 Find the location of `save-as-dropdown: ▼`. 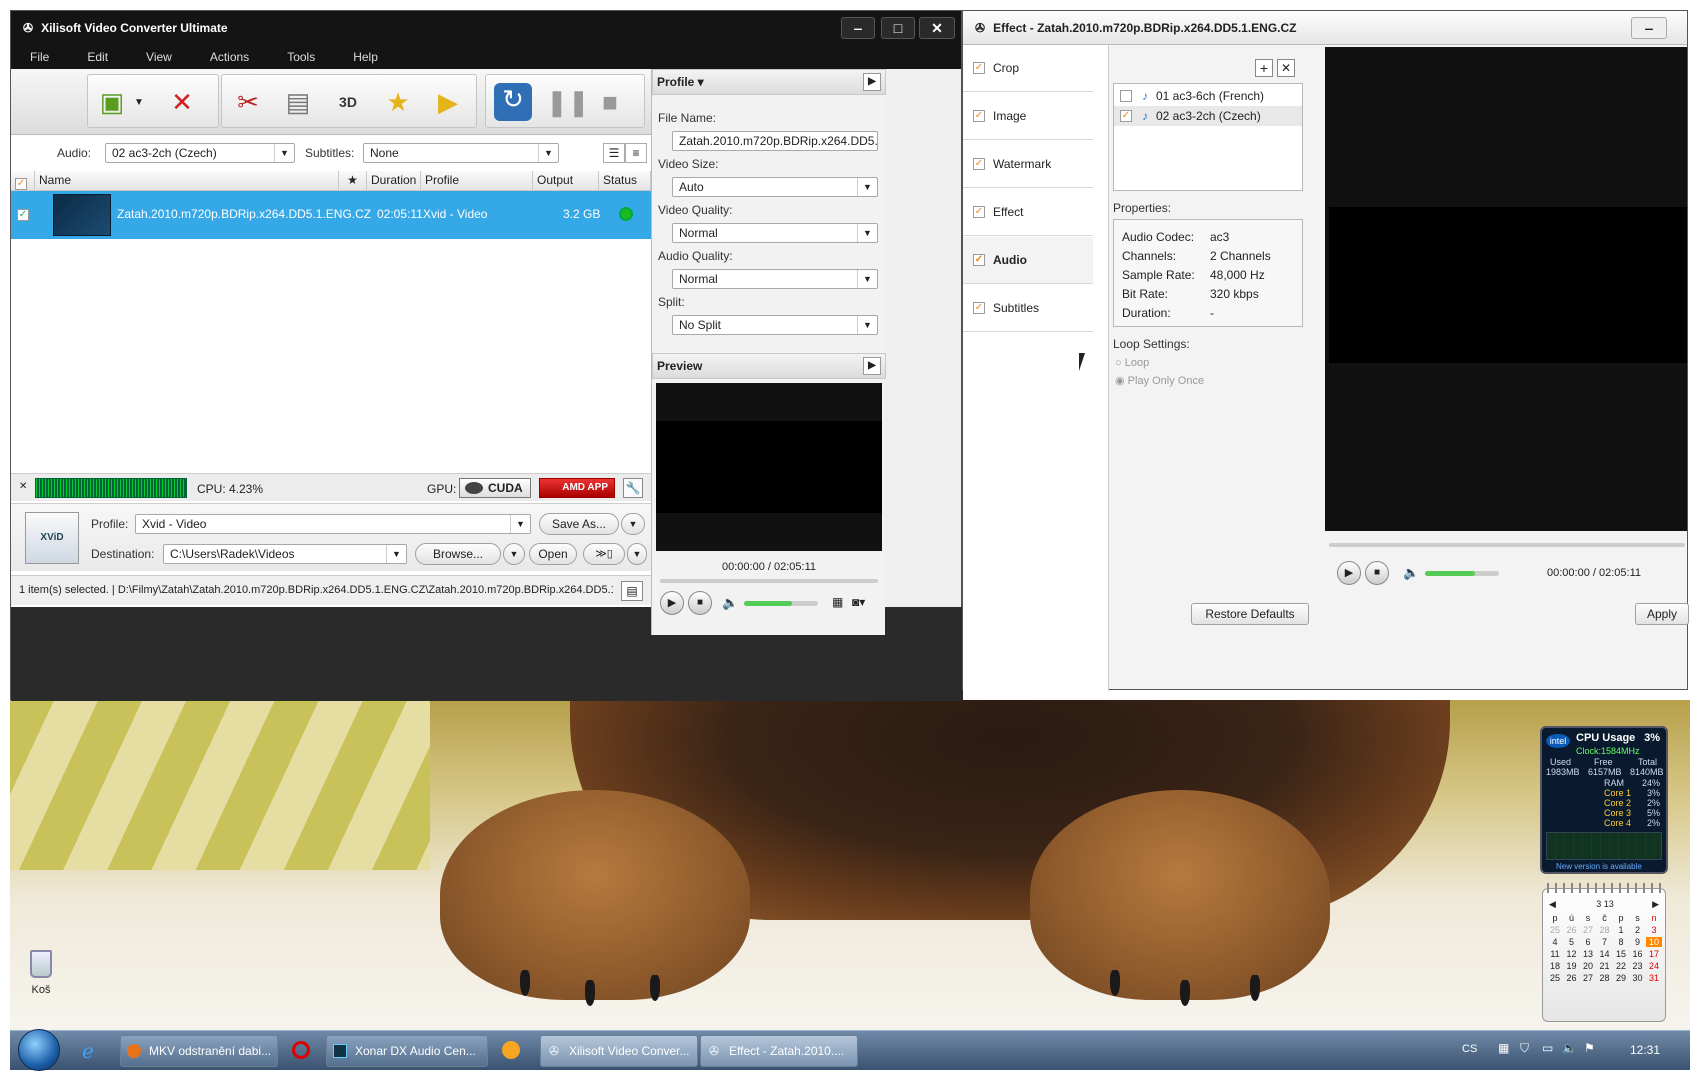

save-as-dropdown: ▼ is located at coordinates (633, 524).